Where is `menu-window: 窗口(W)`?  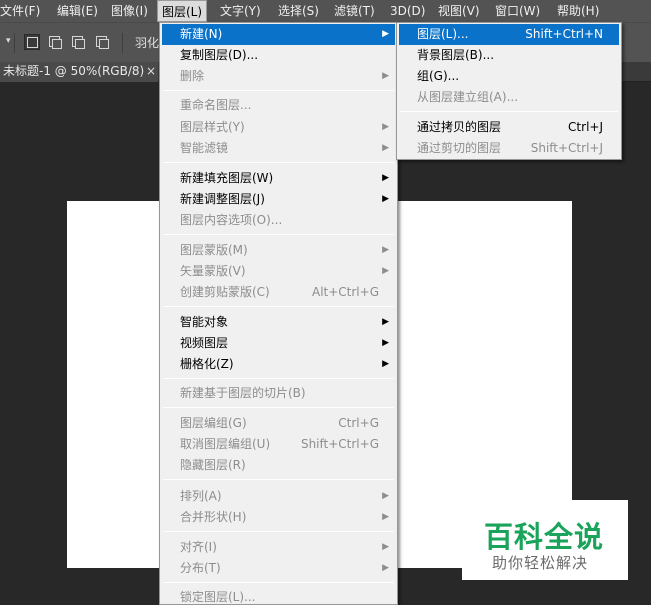
menu-window: 窗口(W) is located at coordinates (517, 11).